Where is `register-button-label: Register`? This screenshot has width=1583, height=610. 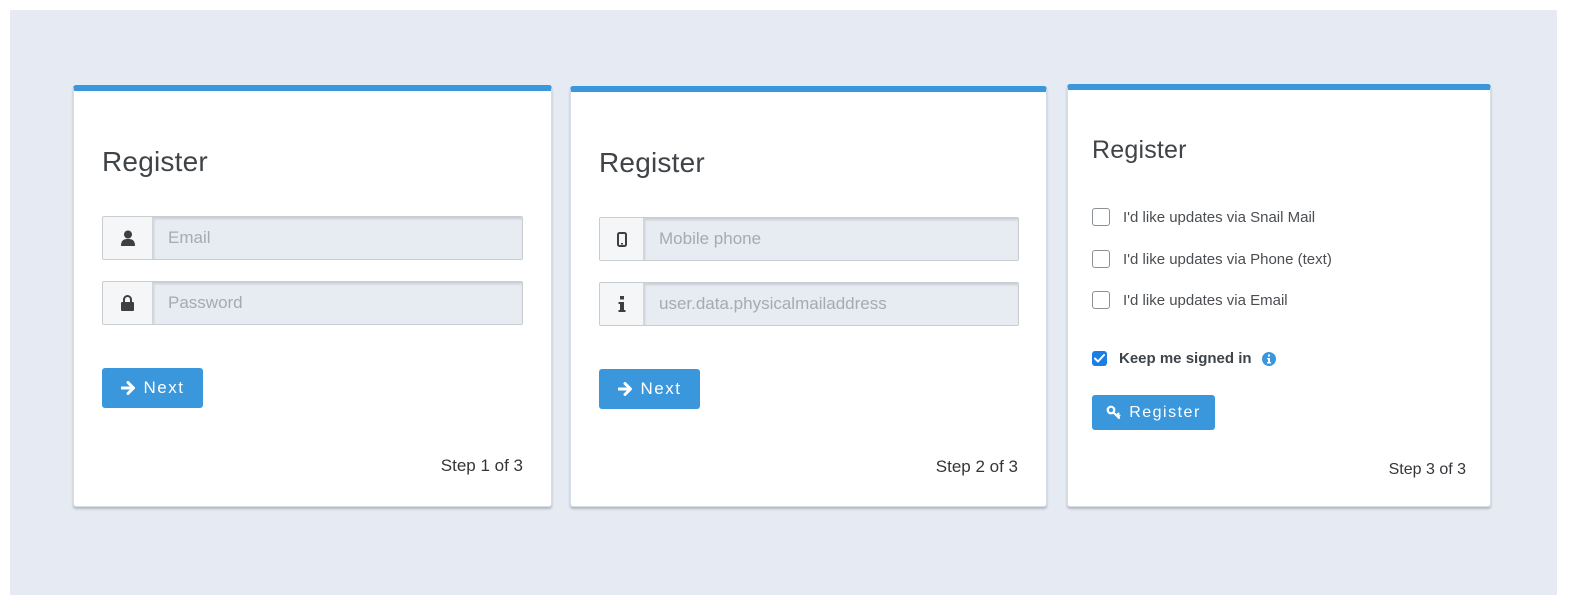
register-button-label: Register is located at coordinates (1165, 412).